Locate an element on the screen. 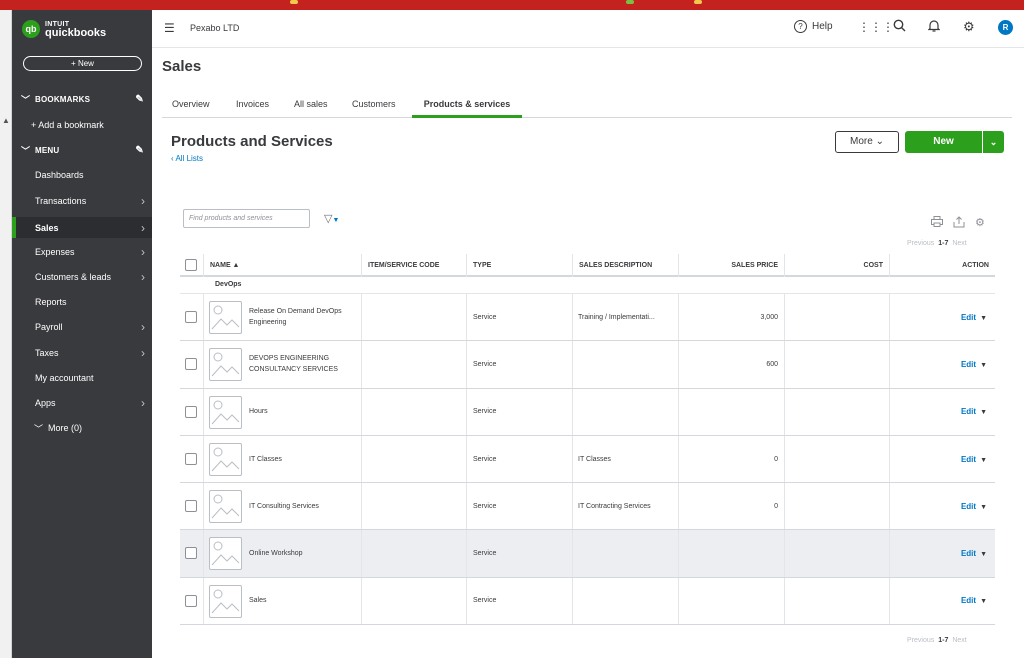 This screenshot has height=658, width=1024. sidebar-item-my-accountant: My accountant is located at coordinates (82, 378).